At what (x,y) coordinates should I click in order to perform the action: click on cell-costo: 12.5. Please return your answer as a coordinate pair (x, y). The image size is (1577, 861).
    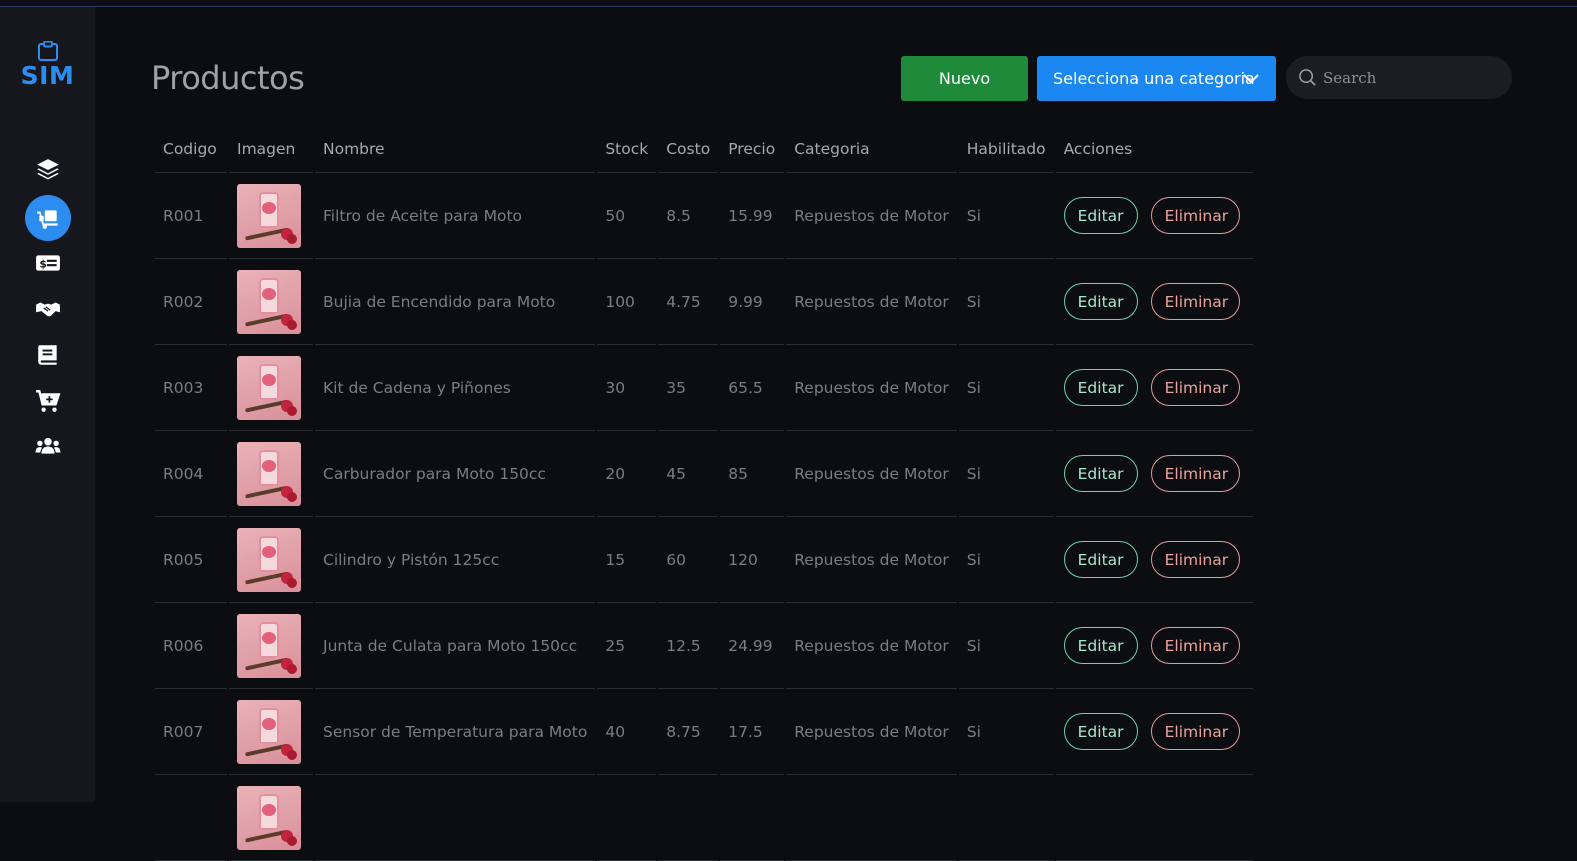
    Looking at the image, I should click on (688, 646).